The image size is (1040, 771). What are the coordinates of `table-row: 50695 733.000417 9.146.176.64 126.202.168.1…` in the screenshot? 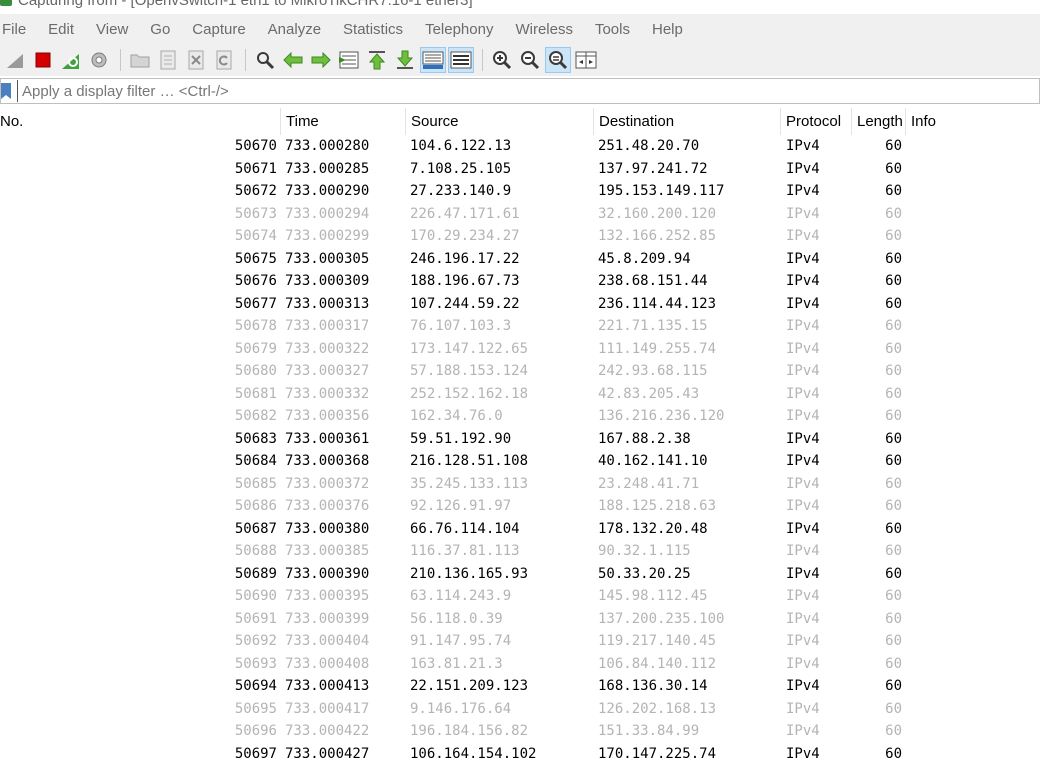 It's located at (520, 709).